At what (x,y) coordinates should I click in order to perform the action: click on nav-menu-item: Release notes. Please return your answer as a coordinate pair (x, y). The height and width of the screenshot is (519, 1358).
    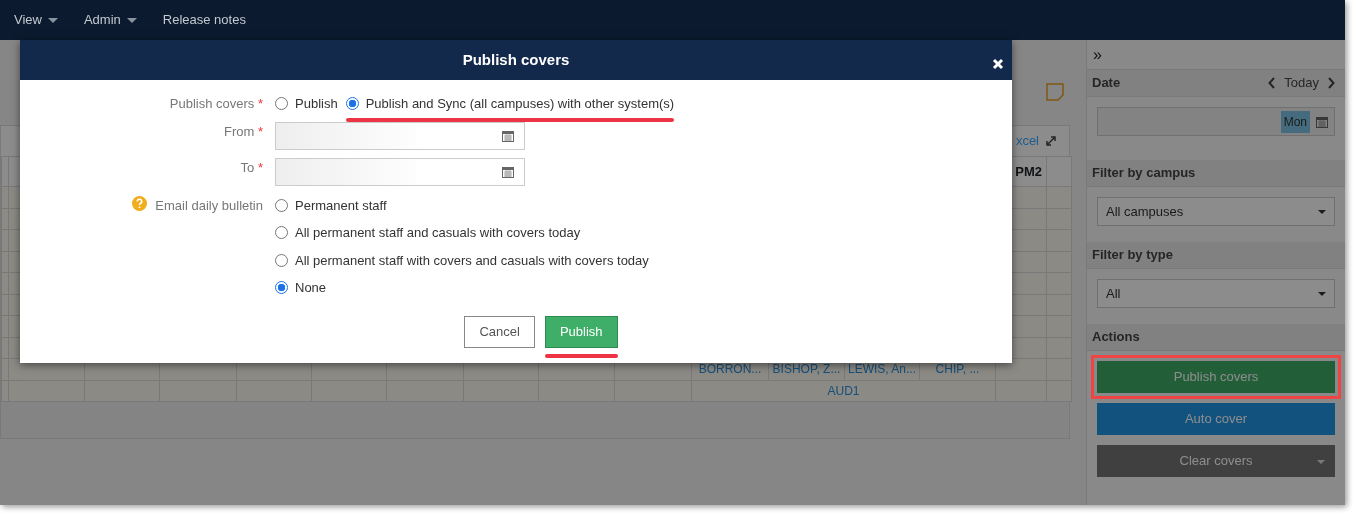
    Looking at the image, I should click on (204, 20).